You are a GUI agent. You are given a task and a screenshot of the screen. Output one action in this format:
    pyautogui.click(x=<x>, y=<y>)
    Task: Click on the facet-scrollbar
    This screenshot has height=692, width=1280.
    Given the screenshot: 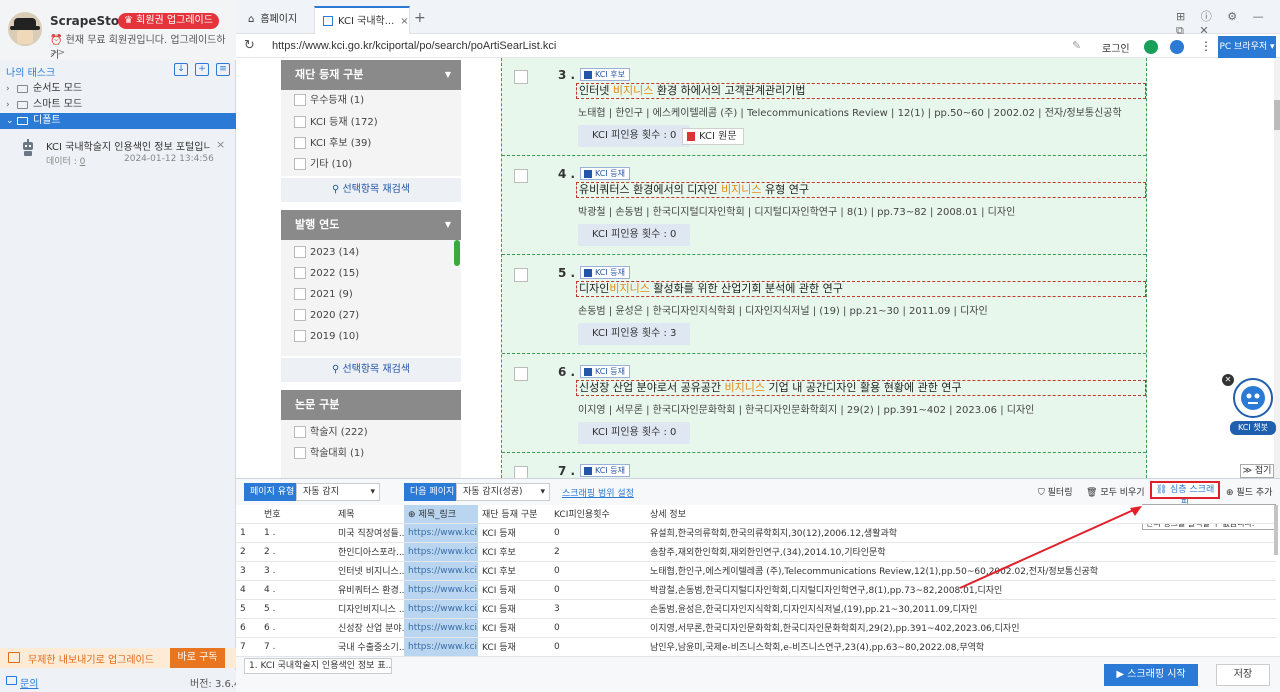 What is the action you would take?
    pyautogui.click(x=457, y=253)
    